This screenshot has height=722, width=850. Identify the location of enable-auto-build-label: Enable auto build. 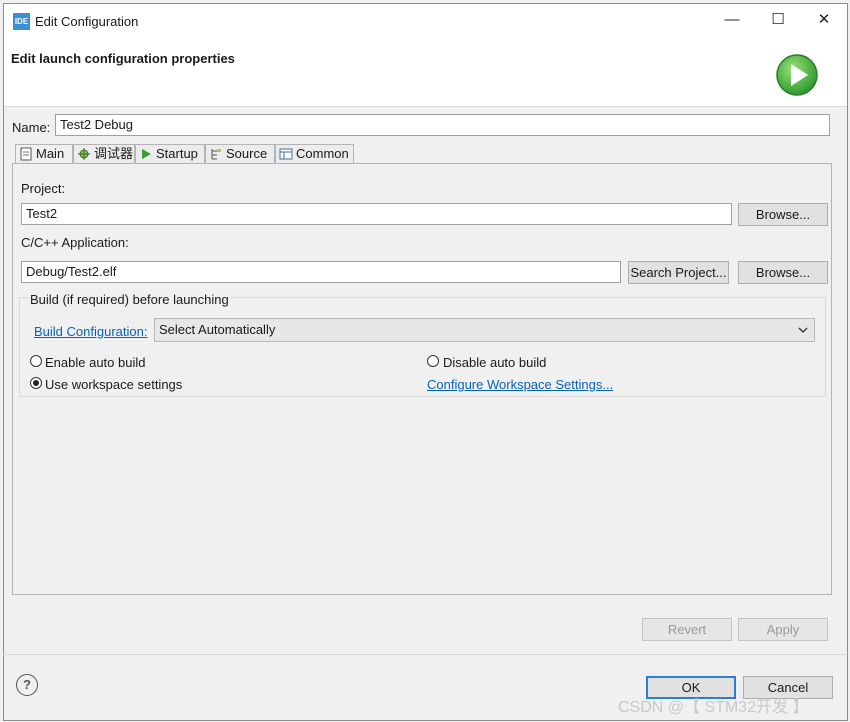
(95, 362).